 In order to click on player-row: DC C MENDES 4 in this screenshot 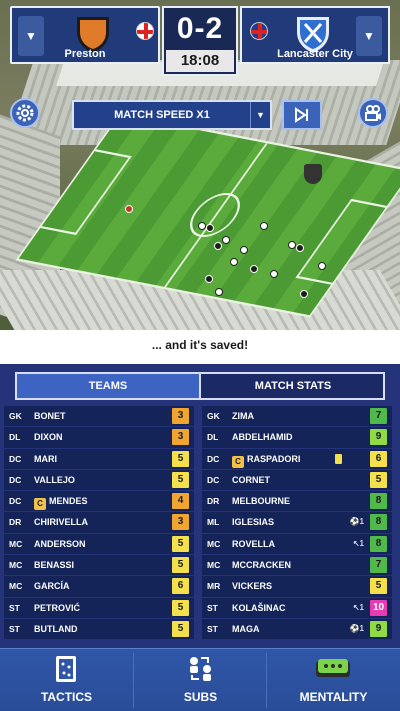, I will do `click(99, 502)`.